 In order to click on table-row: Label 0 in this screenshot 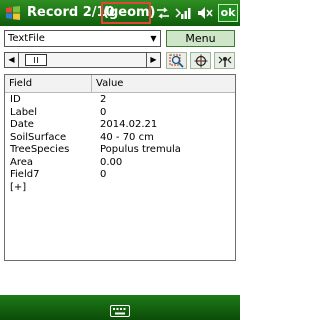, I will do `click(120, 113)`.